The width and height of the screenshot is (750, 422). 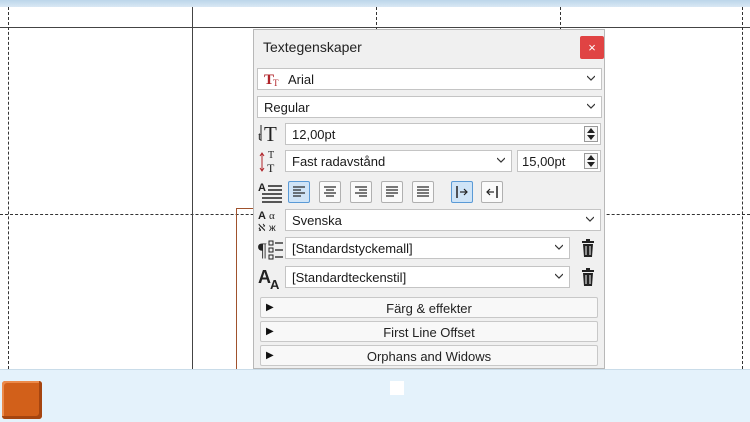 I want to click on align-center-button, so click(x=330, y=192).